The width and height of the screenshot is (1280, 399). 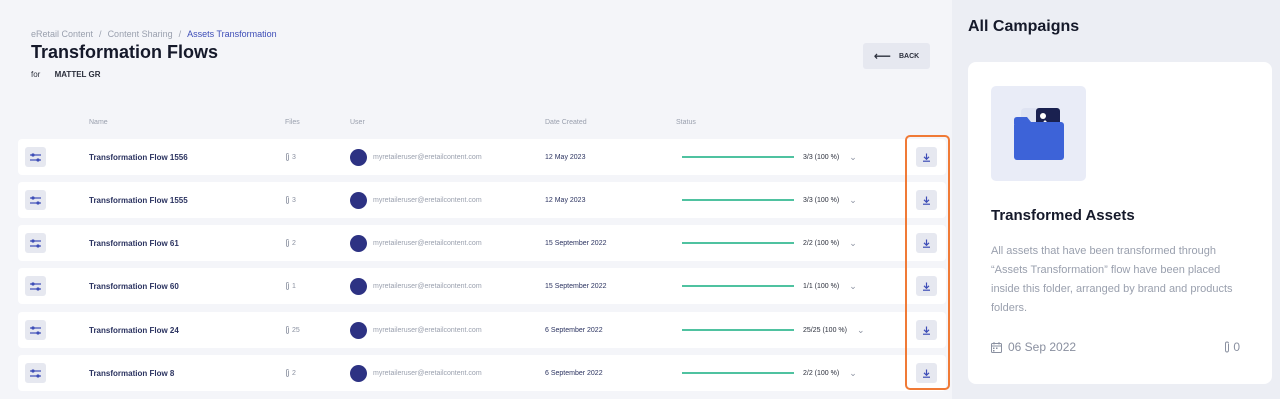 I want to click on flow-status: 25/25 (100 %) ⌄, so click(x=834, y=330).